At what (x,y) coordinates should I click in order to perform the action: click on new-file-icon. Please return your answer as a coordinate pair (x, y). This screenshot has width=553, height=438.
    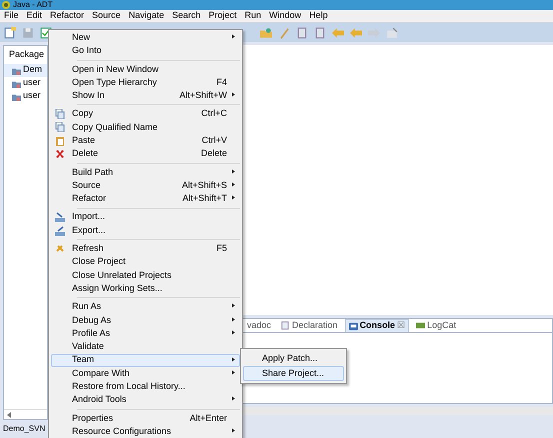
    Looking at the image, I should click on (10, 32).